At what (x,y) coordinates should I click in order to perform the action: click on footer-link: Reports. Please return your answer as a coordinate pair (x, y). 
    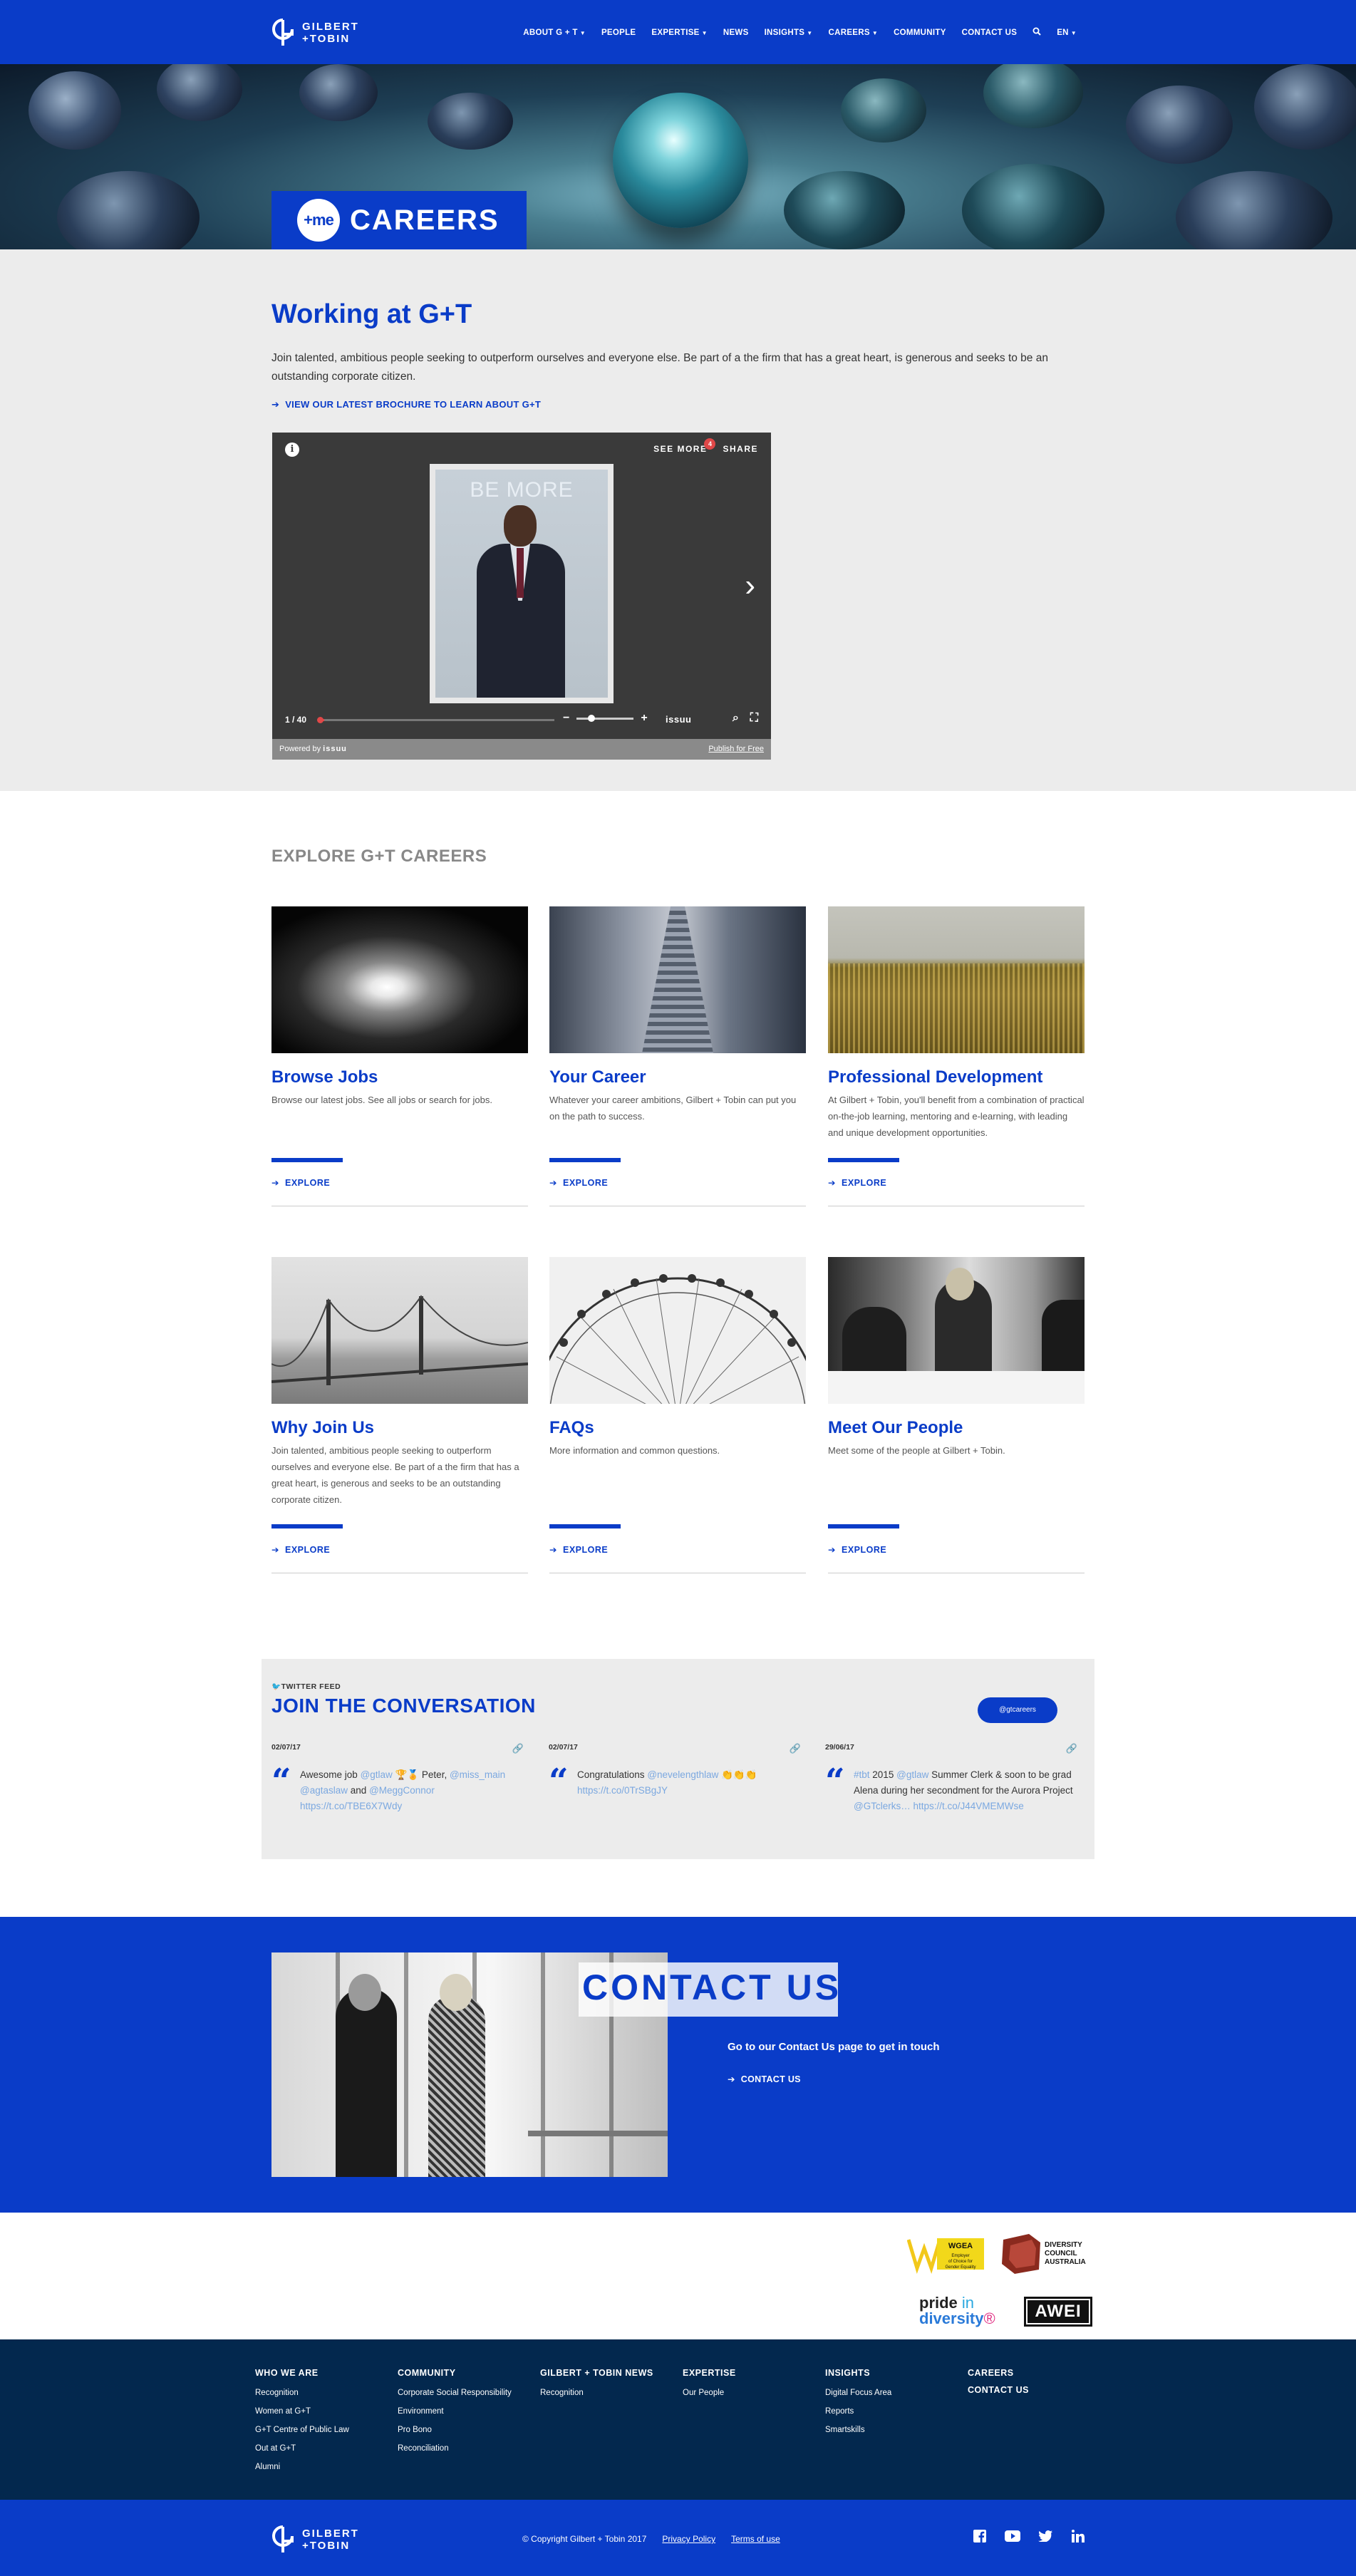
    Looking at the image, I should click on (896, 2411).